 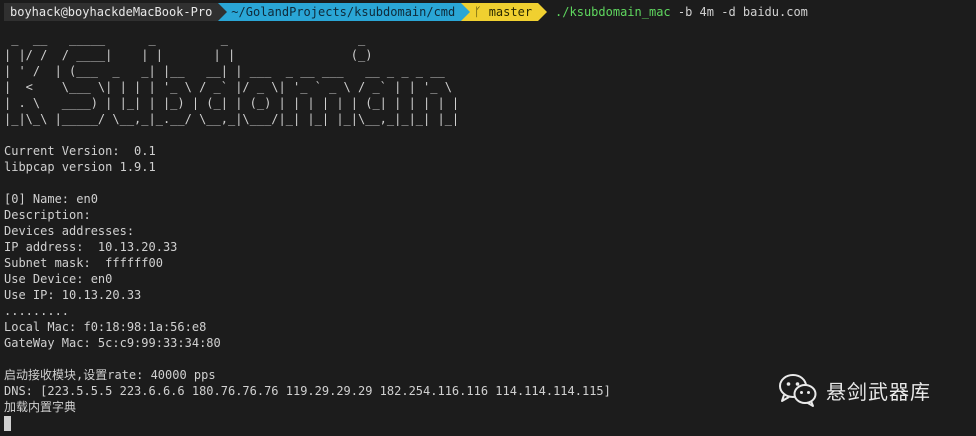 I want to click on addresses-line: Devices addresses:, so click(x=69, y=231).